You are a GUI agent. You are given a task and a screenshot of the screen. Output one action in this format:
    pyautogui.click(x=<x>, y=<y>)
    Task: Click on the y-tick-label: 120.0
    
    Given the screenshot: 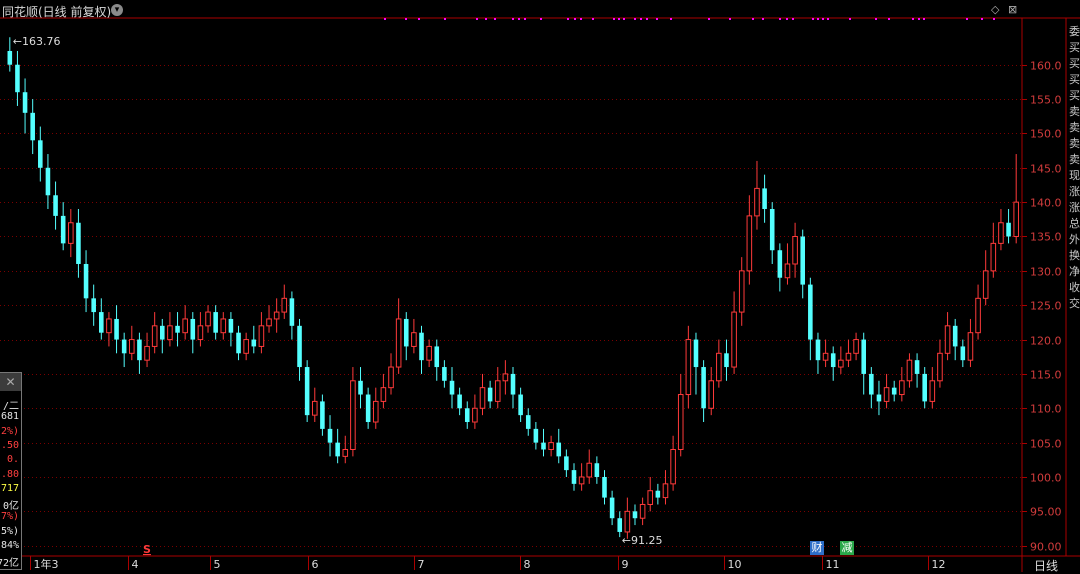 What is the action you would take?
    pyautogui.click(x=1046, y=341)
    